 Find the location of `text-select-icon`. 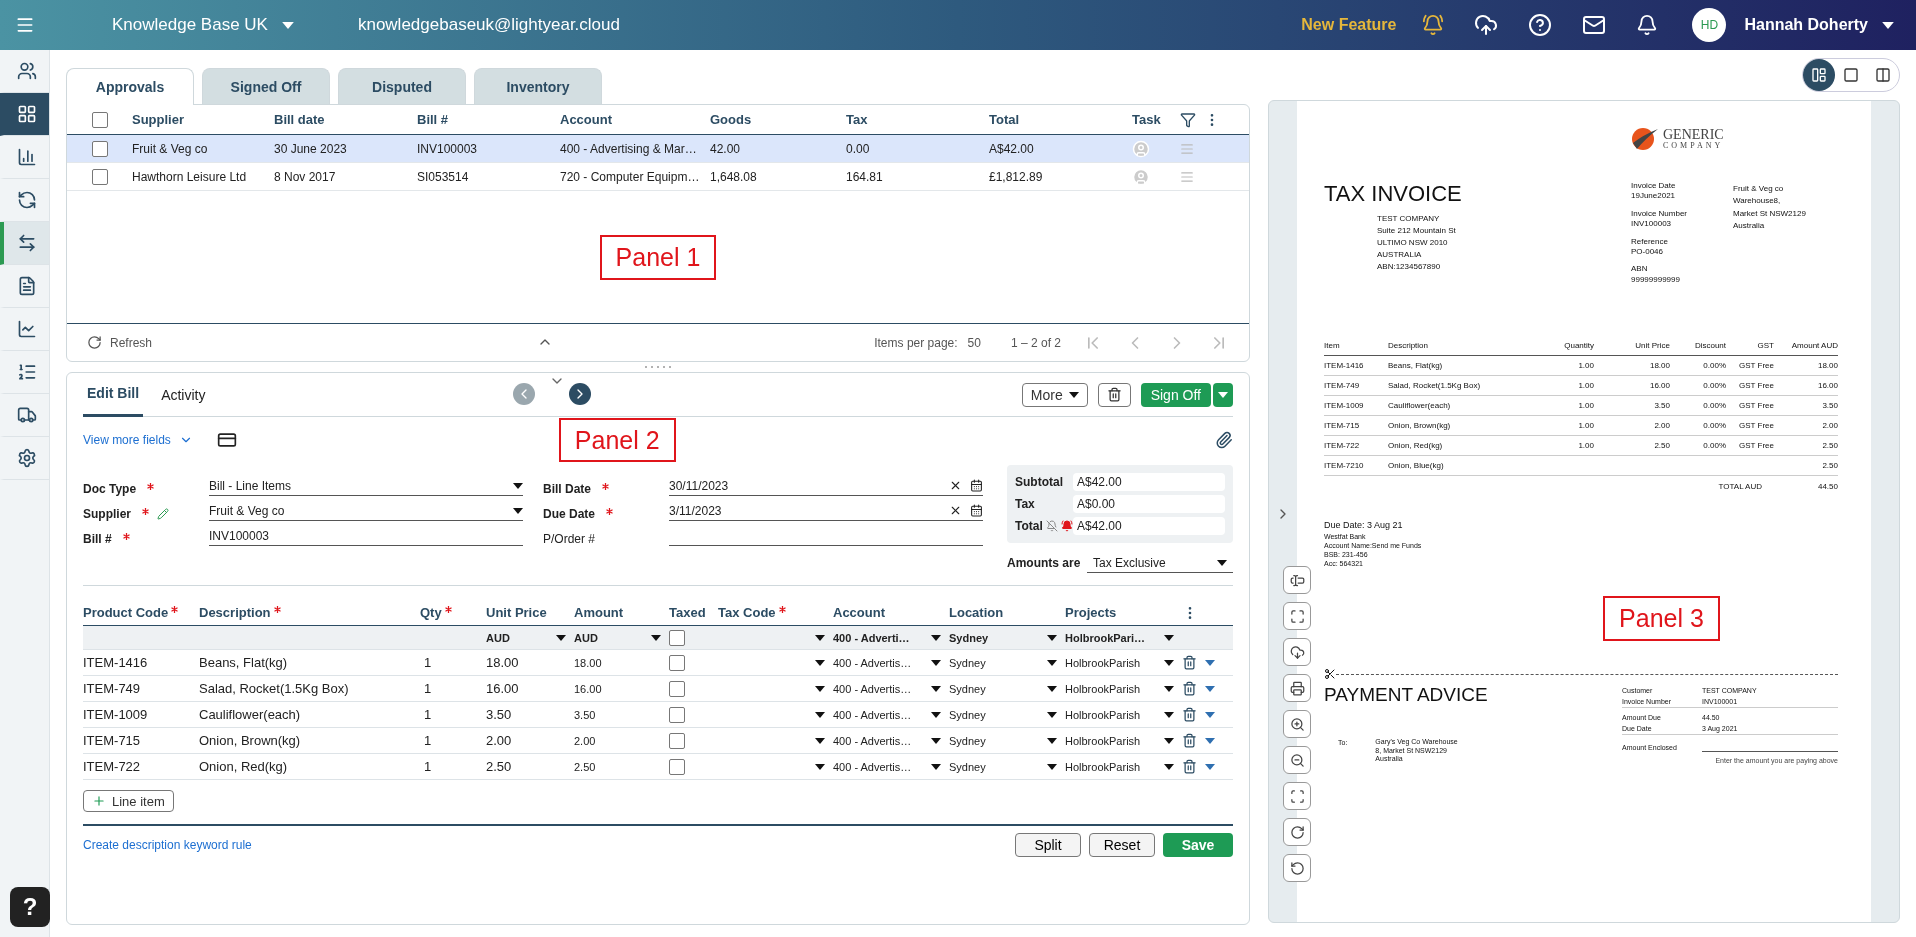

text-select-icon is located at coordinates (1297, 580).